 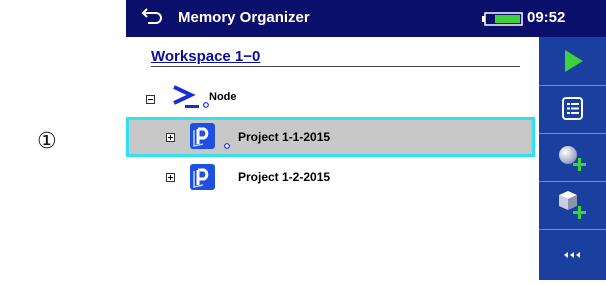 I want to click on collapse-sidebar-button, so click(x=572, y=255).